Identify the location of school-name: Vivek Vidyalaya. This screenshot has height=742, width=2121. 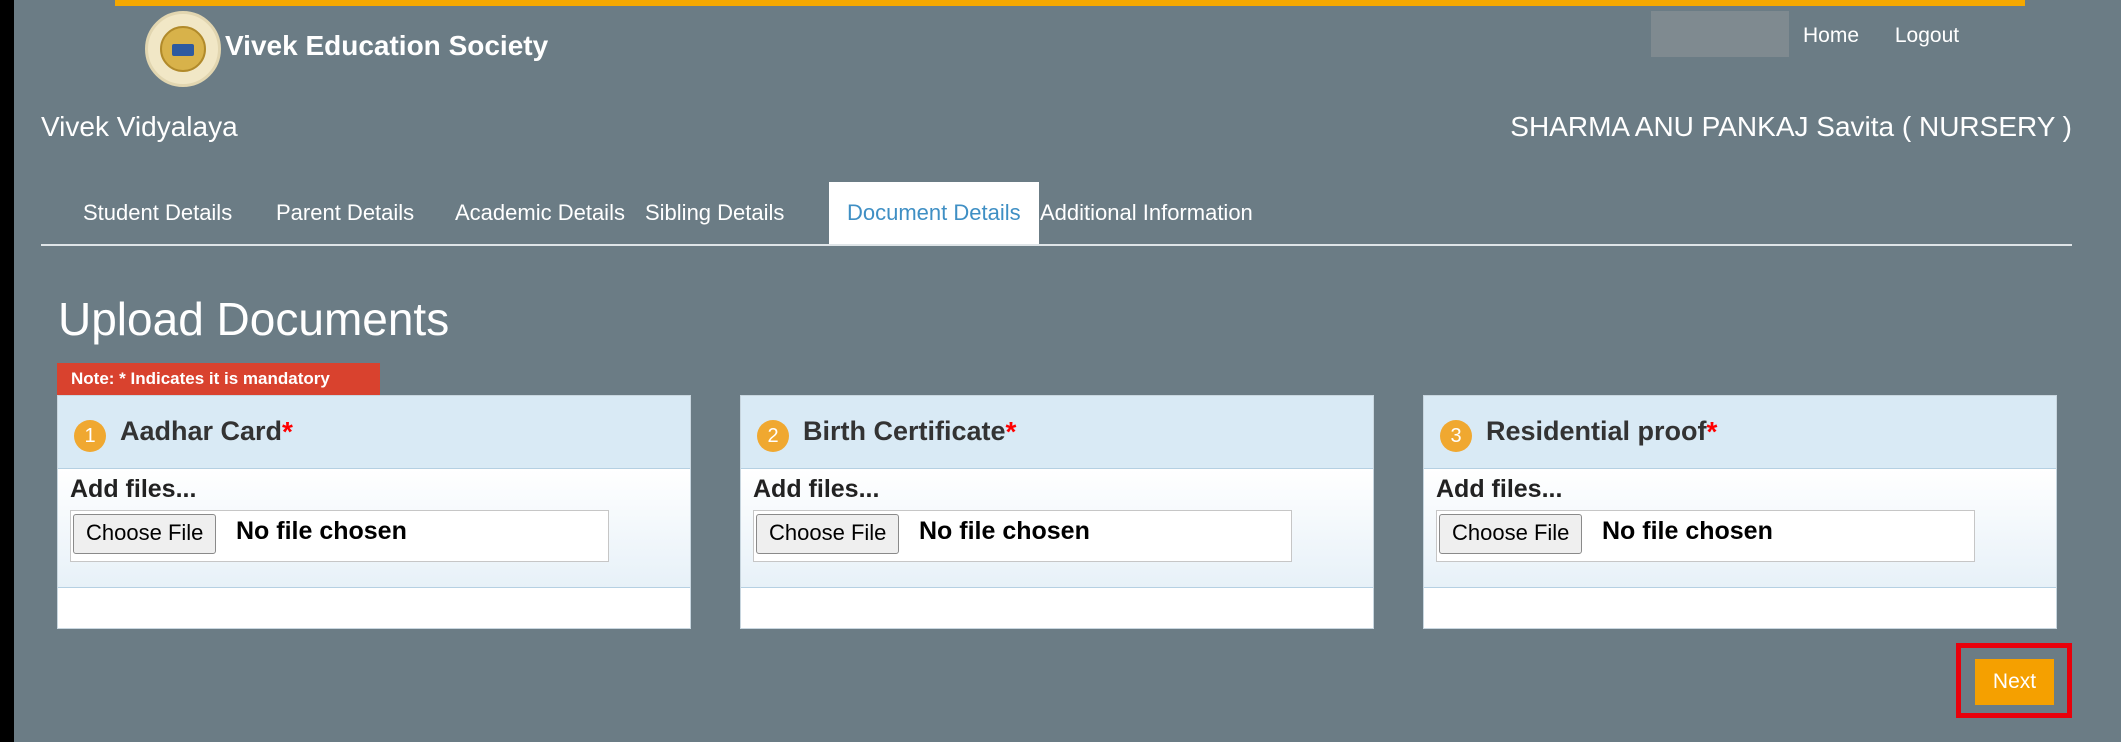
(139, 126).